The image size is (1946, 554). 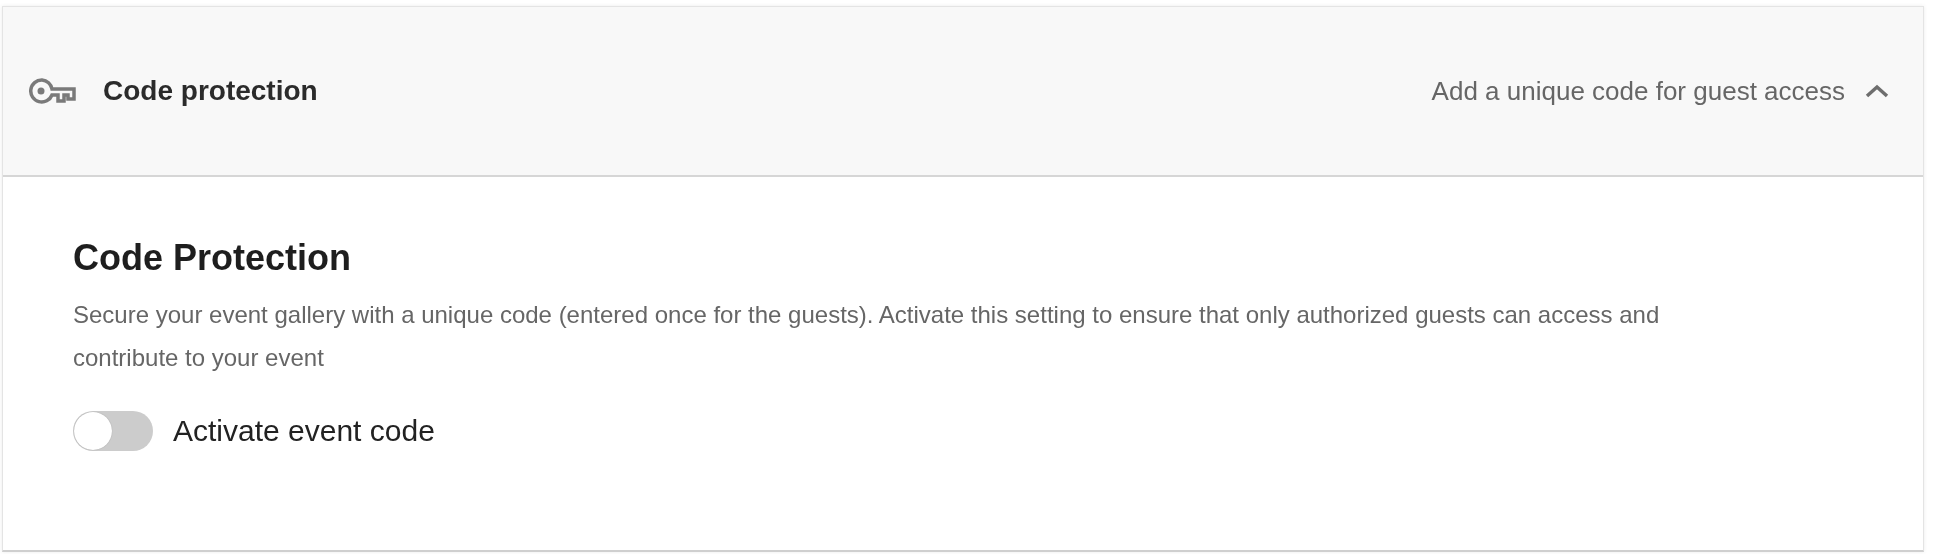 I want to click on toggle-switch, so click(x=113, y=431).